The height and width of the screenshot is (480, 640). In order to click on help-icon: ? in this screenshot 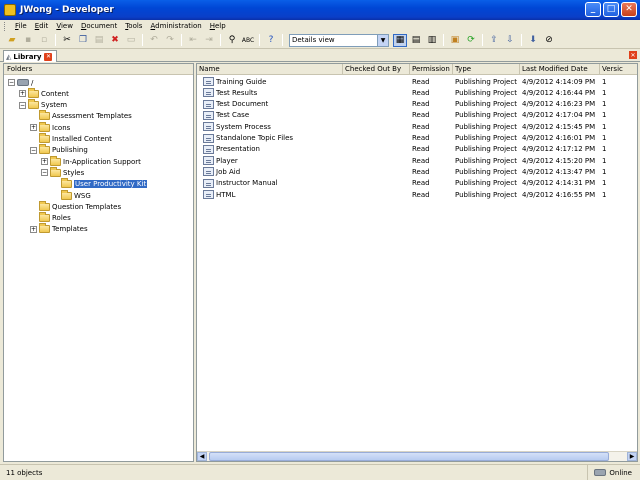, I will do `click(271, 40)`.